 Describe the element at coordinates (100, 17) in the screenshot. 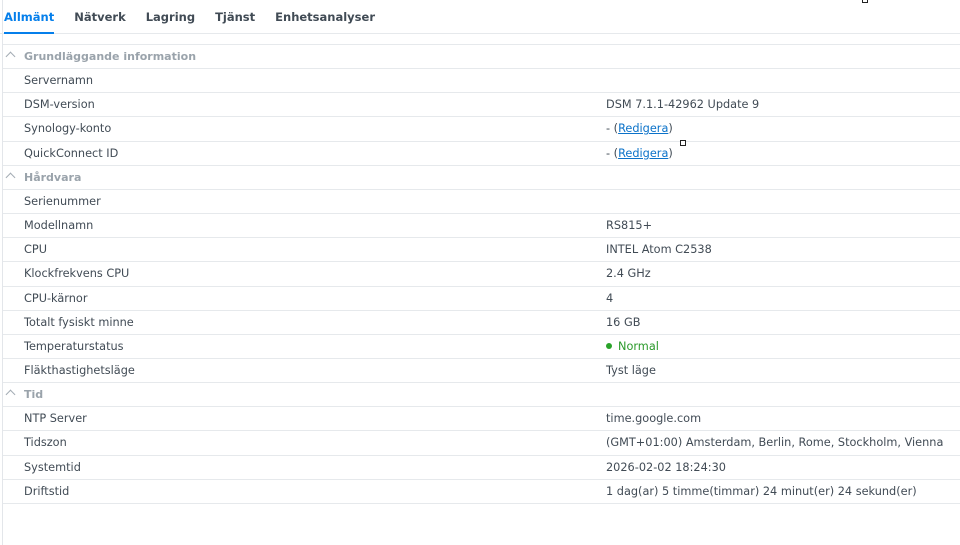

I see `tab-network: Nätverk` at that location.